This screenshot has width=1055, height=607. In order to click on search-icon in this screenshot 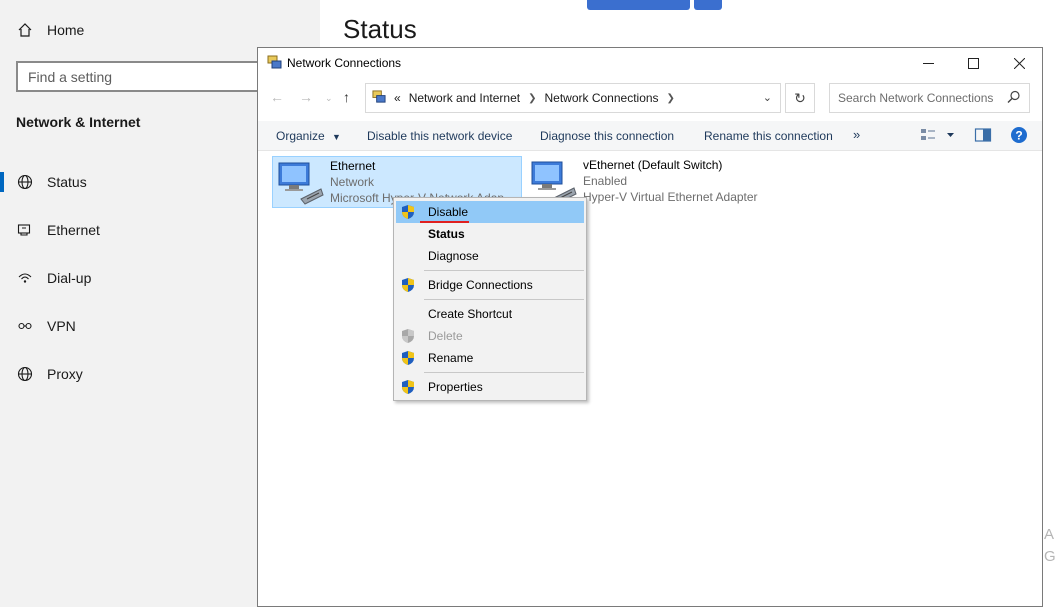, I will do `click(1014, 98)`.